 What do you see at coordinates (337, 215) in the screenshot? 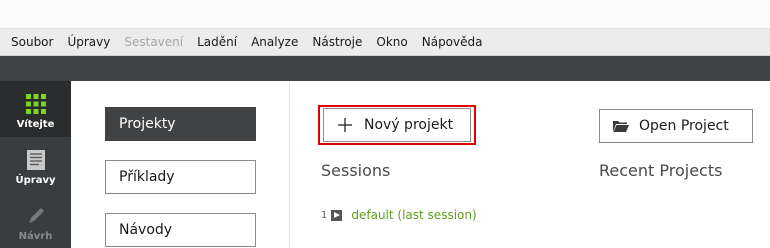
I see `session-play-icon` at bounding box center [337, 215].